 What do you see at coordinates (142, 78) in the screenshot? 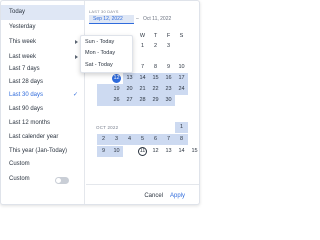
I see `day-cell-in-range: 14` at bounding box center [142, 78].